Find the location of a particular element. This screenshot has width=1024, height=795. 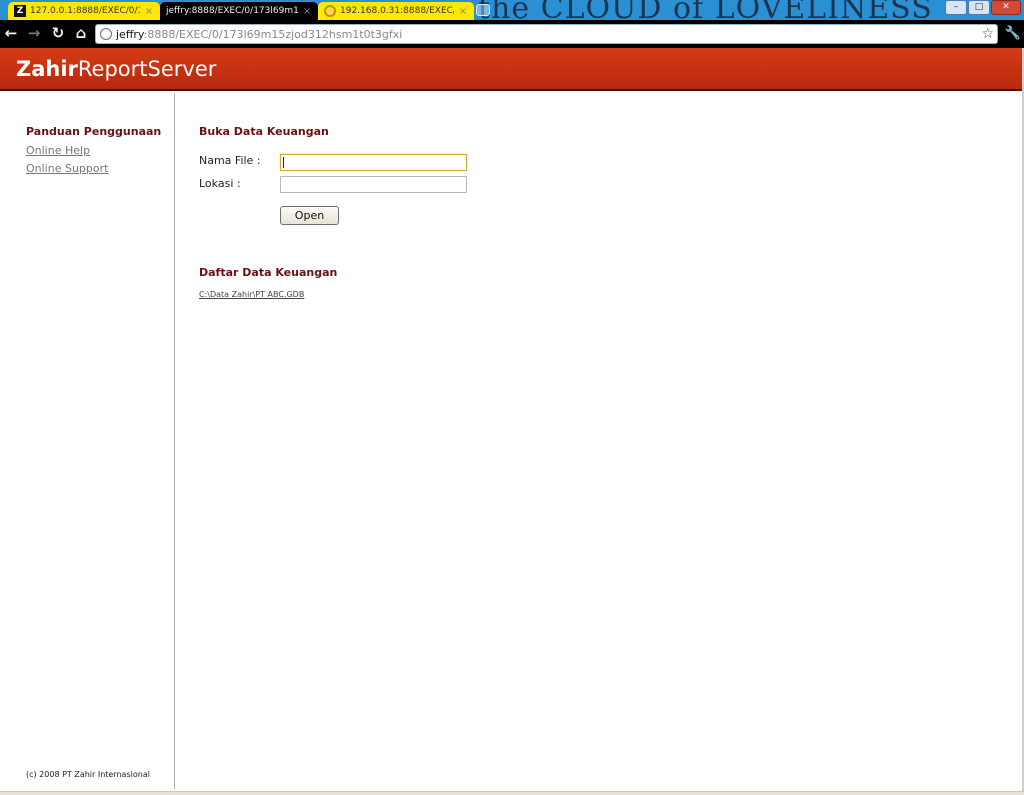

tab-title: 192.168.0.31:8888/EXEC/0/1l is located at coordinates (397, 11).